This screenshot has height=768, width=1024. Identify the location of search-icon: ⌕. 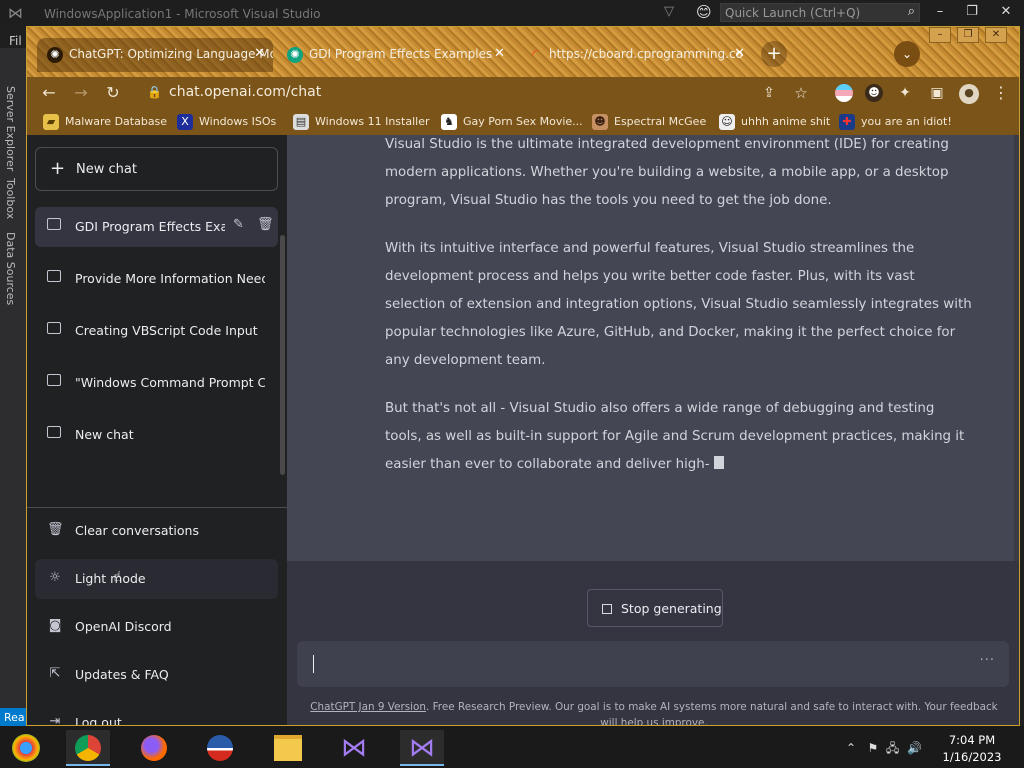
(911, 11).